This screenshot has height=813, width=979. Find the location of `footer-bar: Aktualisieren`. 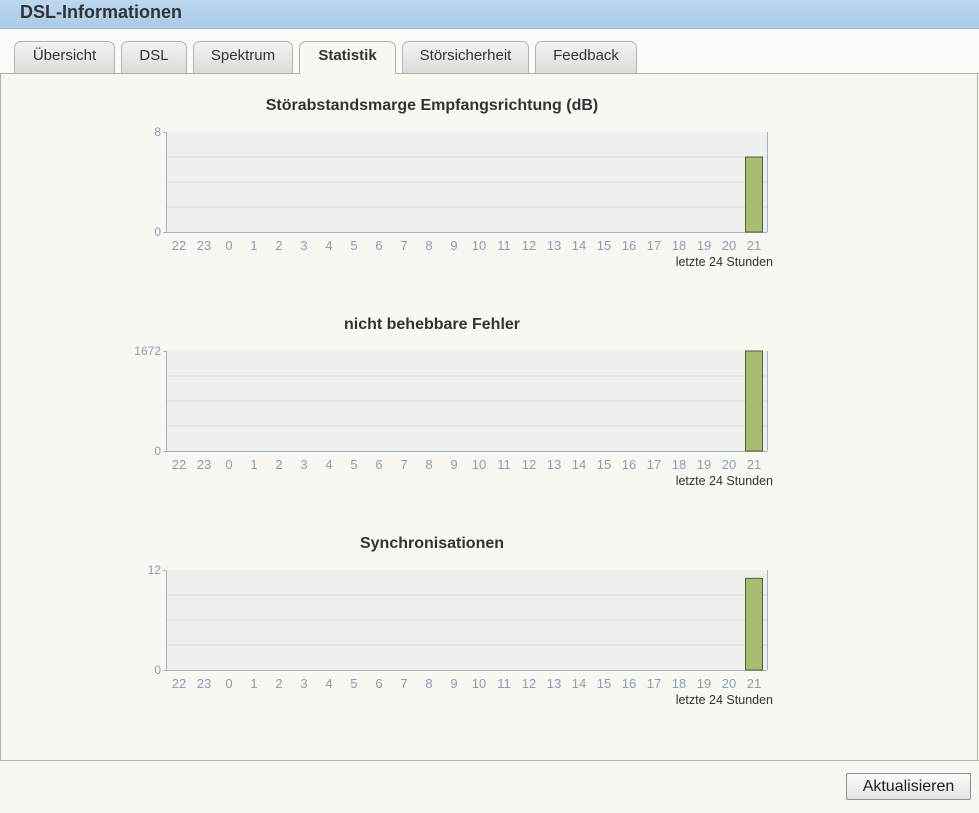

footer-bar: Aktualisieren is located at coordinates (489, 786).